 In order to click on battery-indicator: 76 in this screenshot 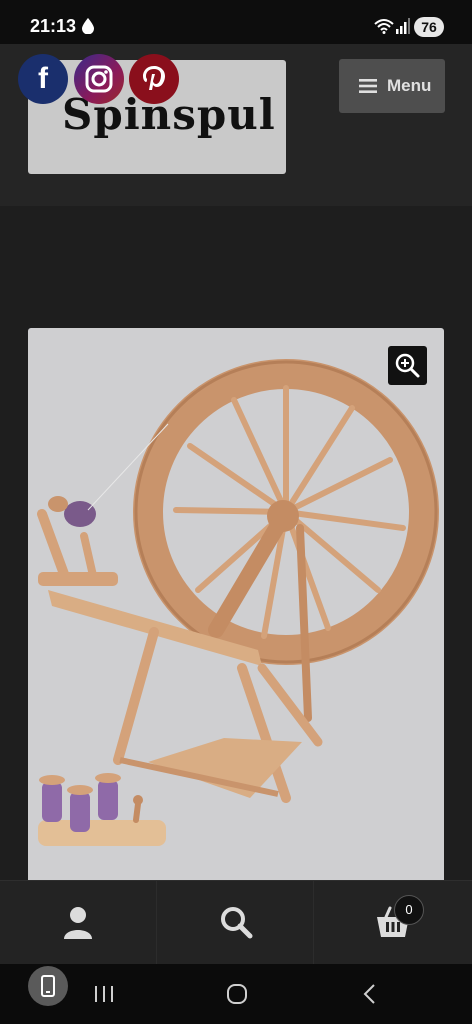, I will do `click(429, 27)`.